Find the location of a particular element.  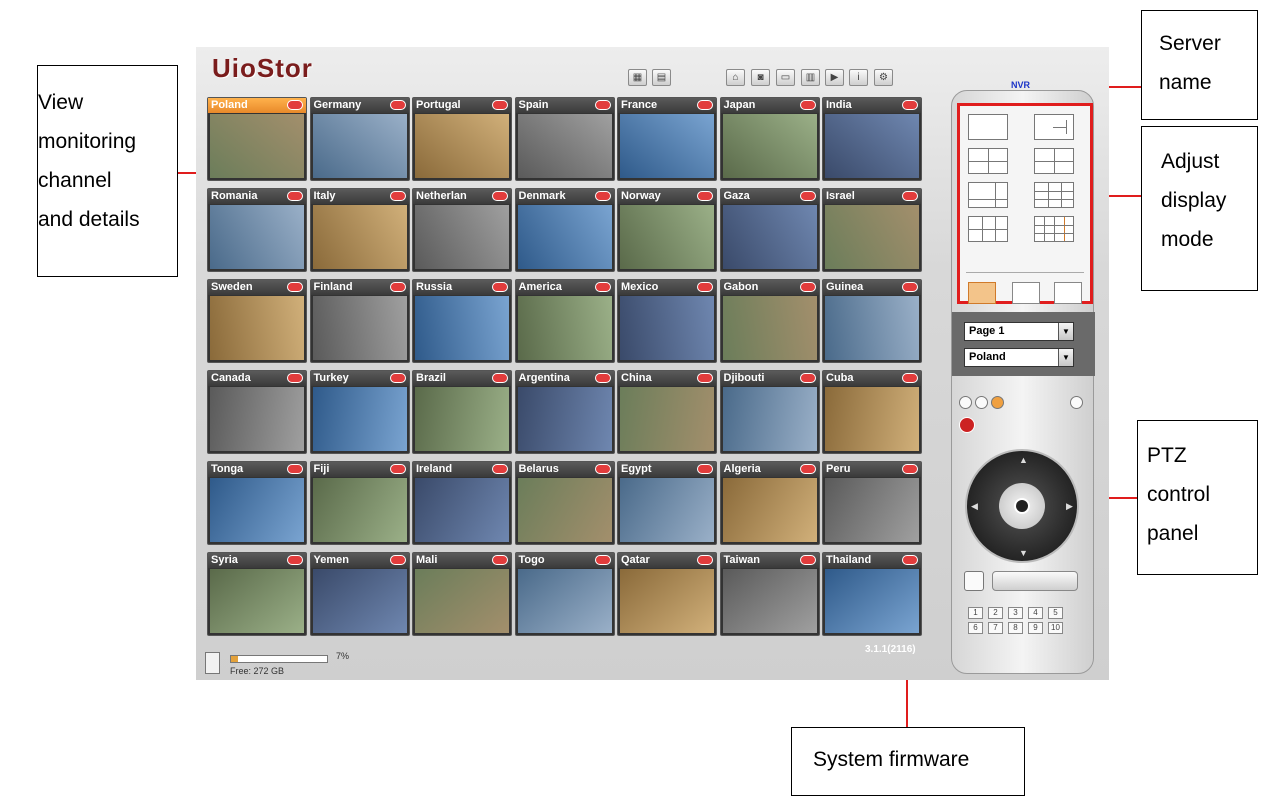

camera-tile: Cuba is located at coordinates (872, 412).